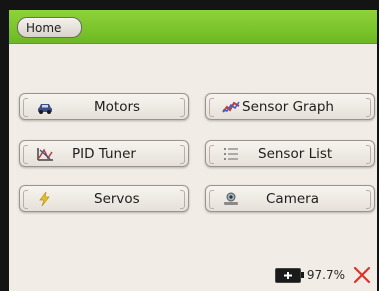 The height and width of the screenshot is (291, 379). Describe the element at coordinates (362, 275) in the screenshot. I see `close-icon` at that location.